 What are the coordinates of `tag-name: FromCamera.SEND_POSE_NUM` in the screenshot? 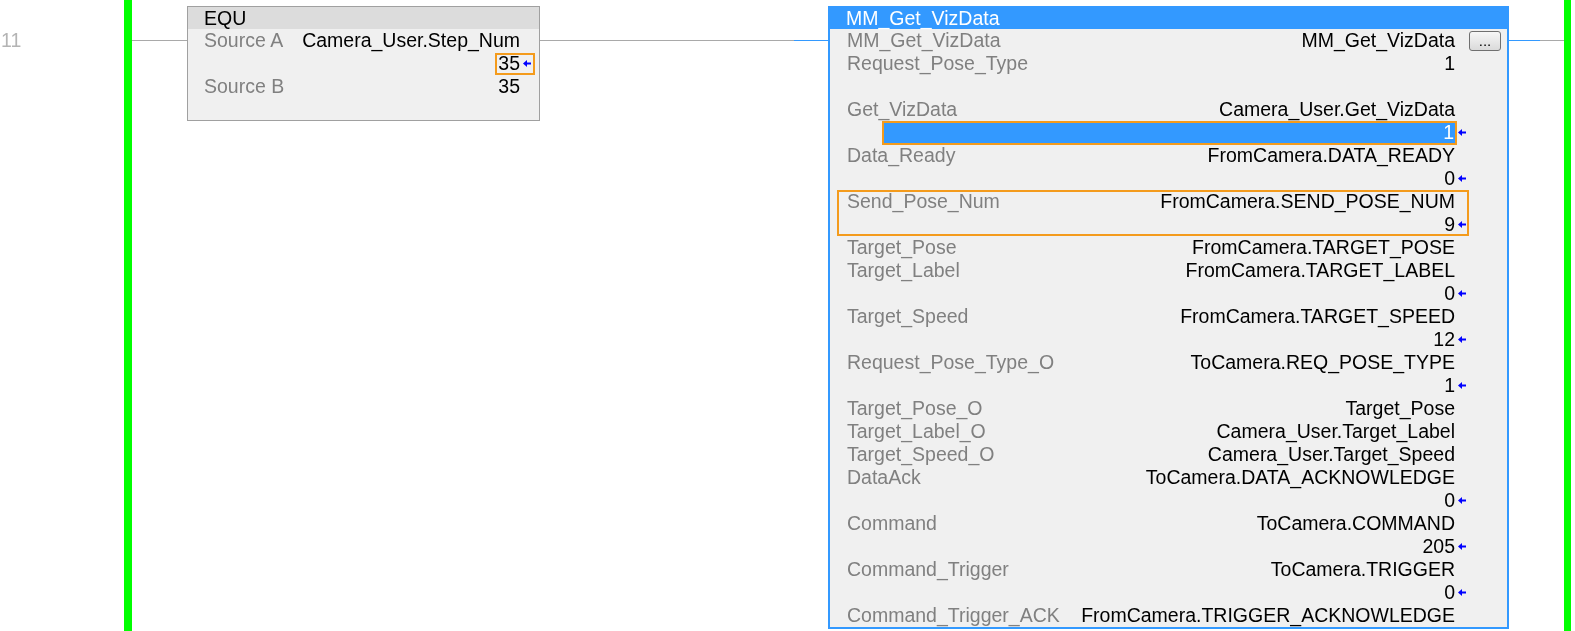 It's located at (1307, 201).